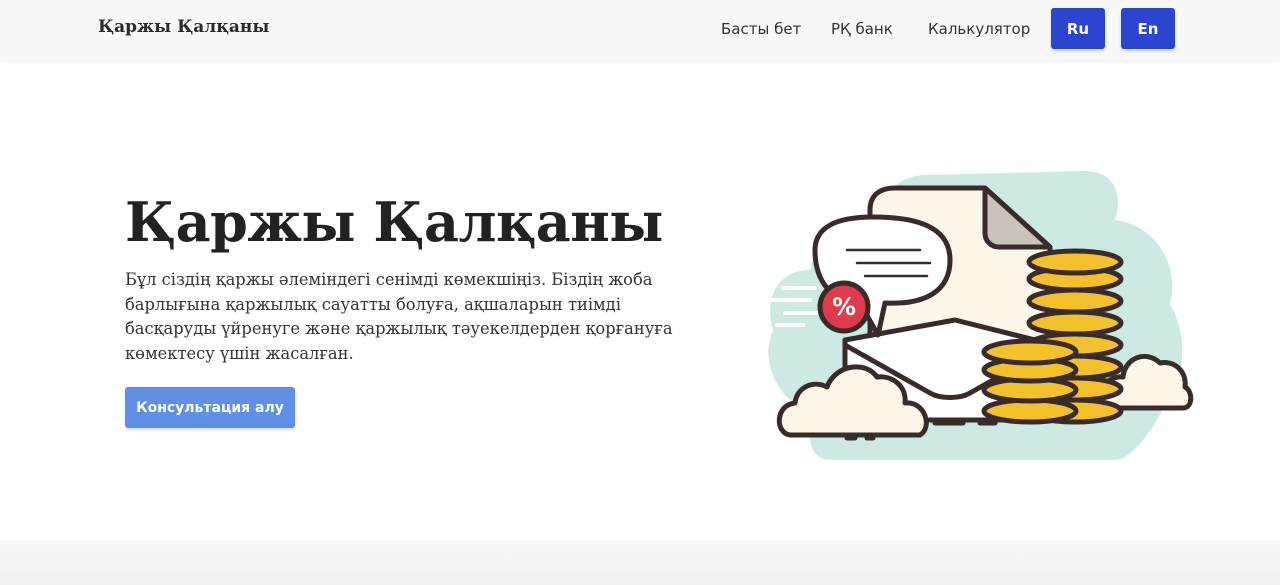 The height and width of the screenshot is (585, 1280). What do you see at coordinates (394, 222) in the screenshot?
I see `hero-title: Қаржы Қалқаны` at bounding box center [394, 222].